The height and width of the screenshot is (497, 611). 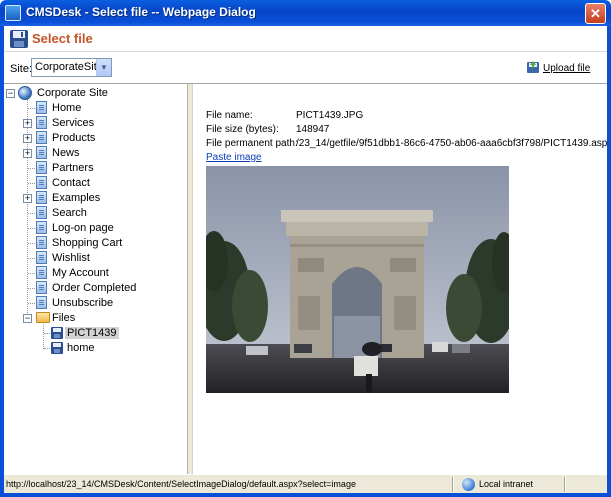 I want to click on site-label: Site:, so click(x=21, y=69).